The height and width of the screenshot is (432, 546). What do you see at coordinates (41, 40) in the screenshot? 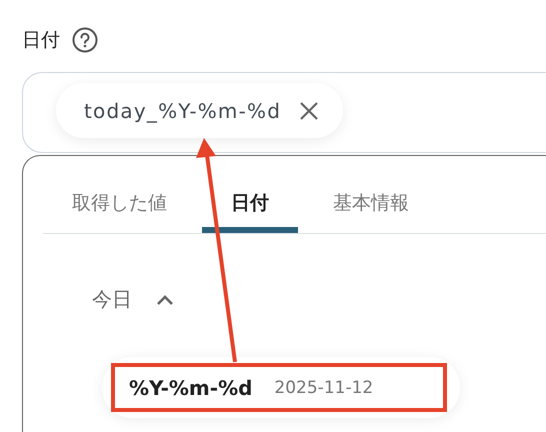
I see `field-label: 日付` at bounding box center [41, 40].